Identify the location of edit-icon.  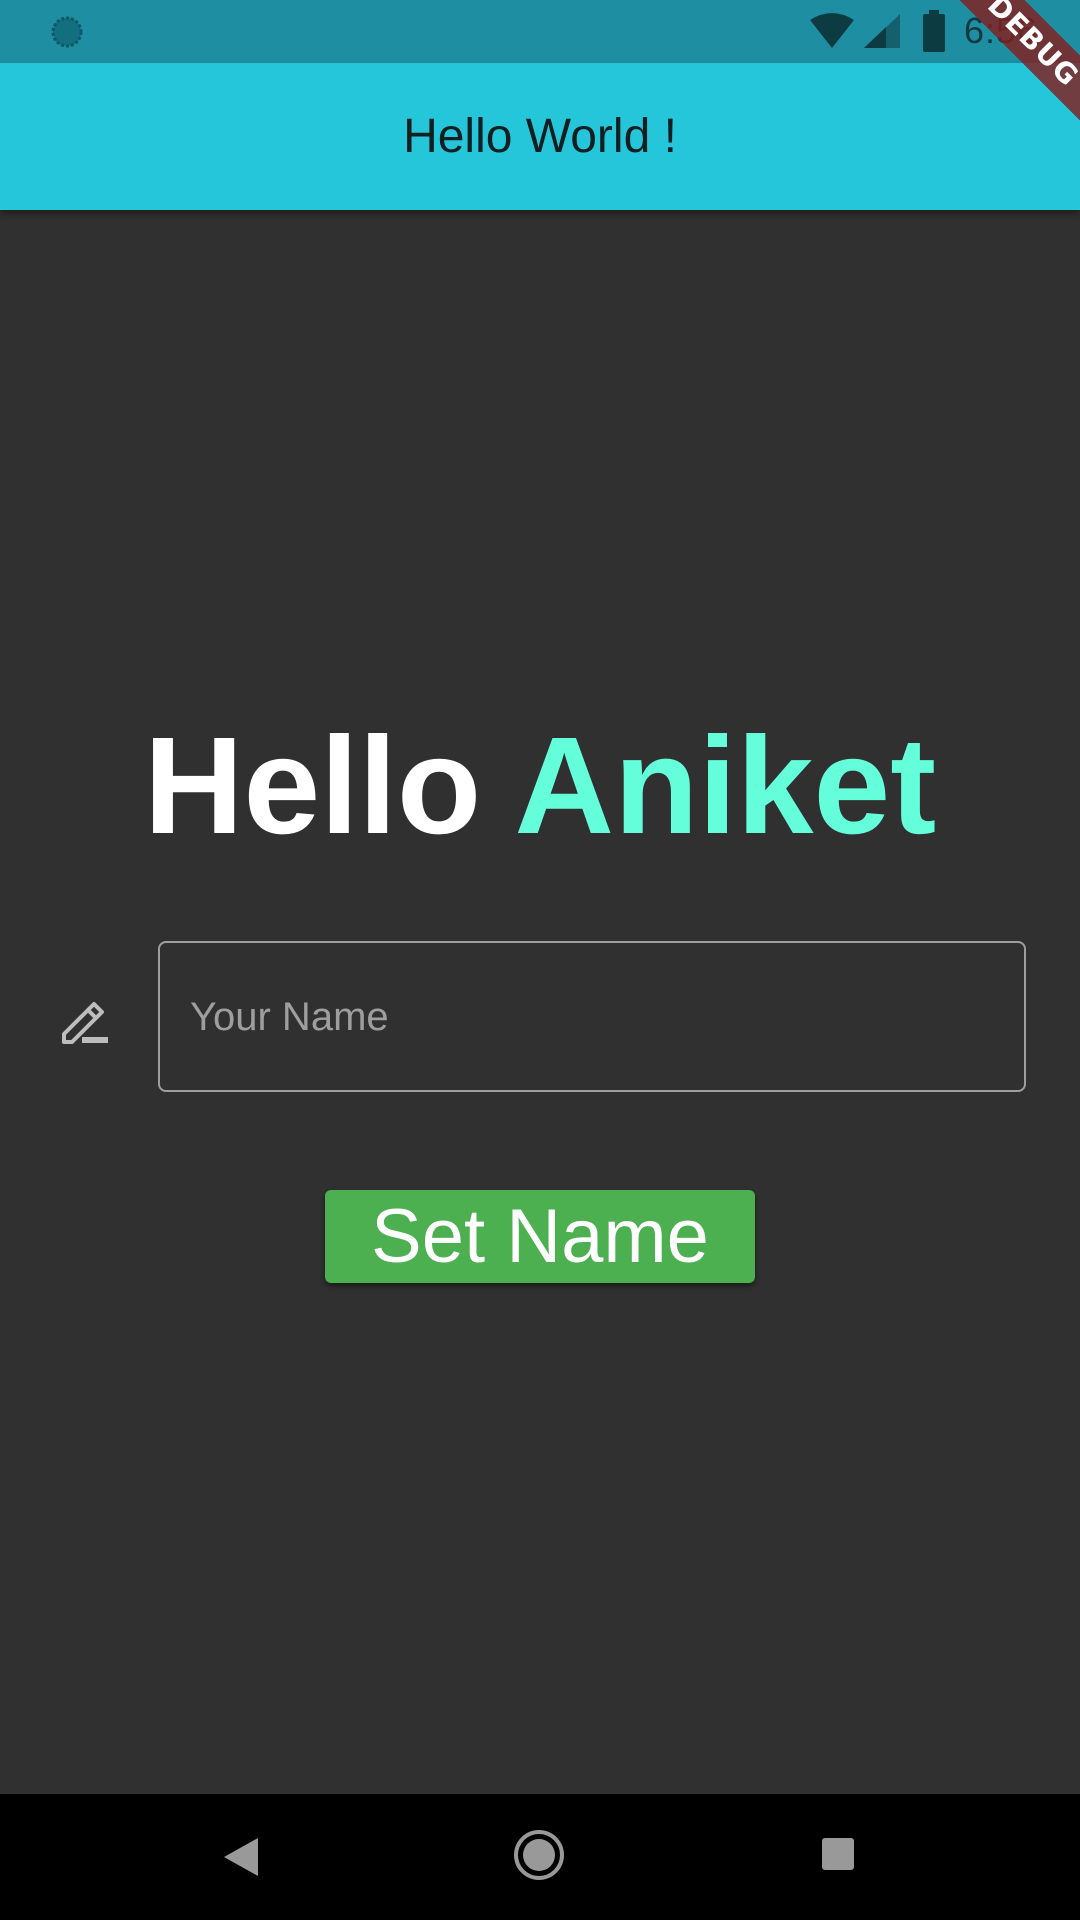
(85, 1023).